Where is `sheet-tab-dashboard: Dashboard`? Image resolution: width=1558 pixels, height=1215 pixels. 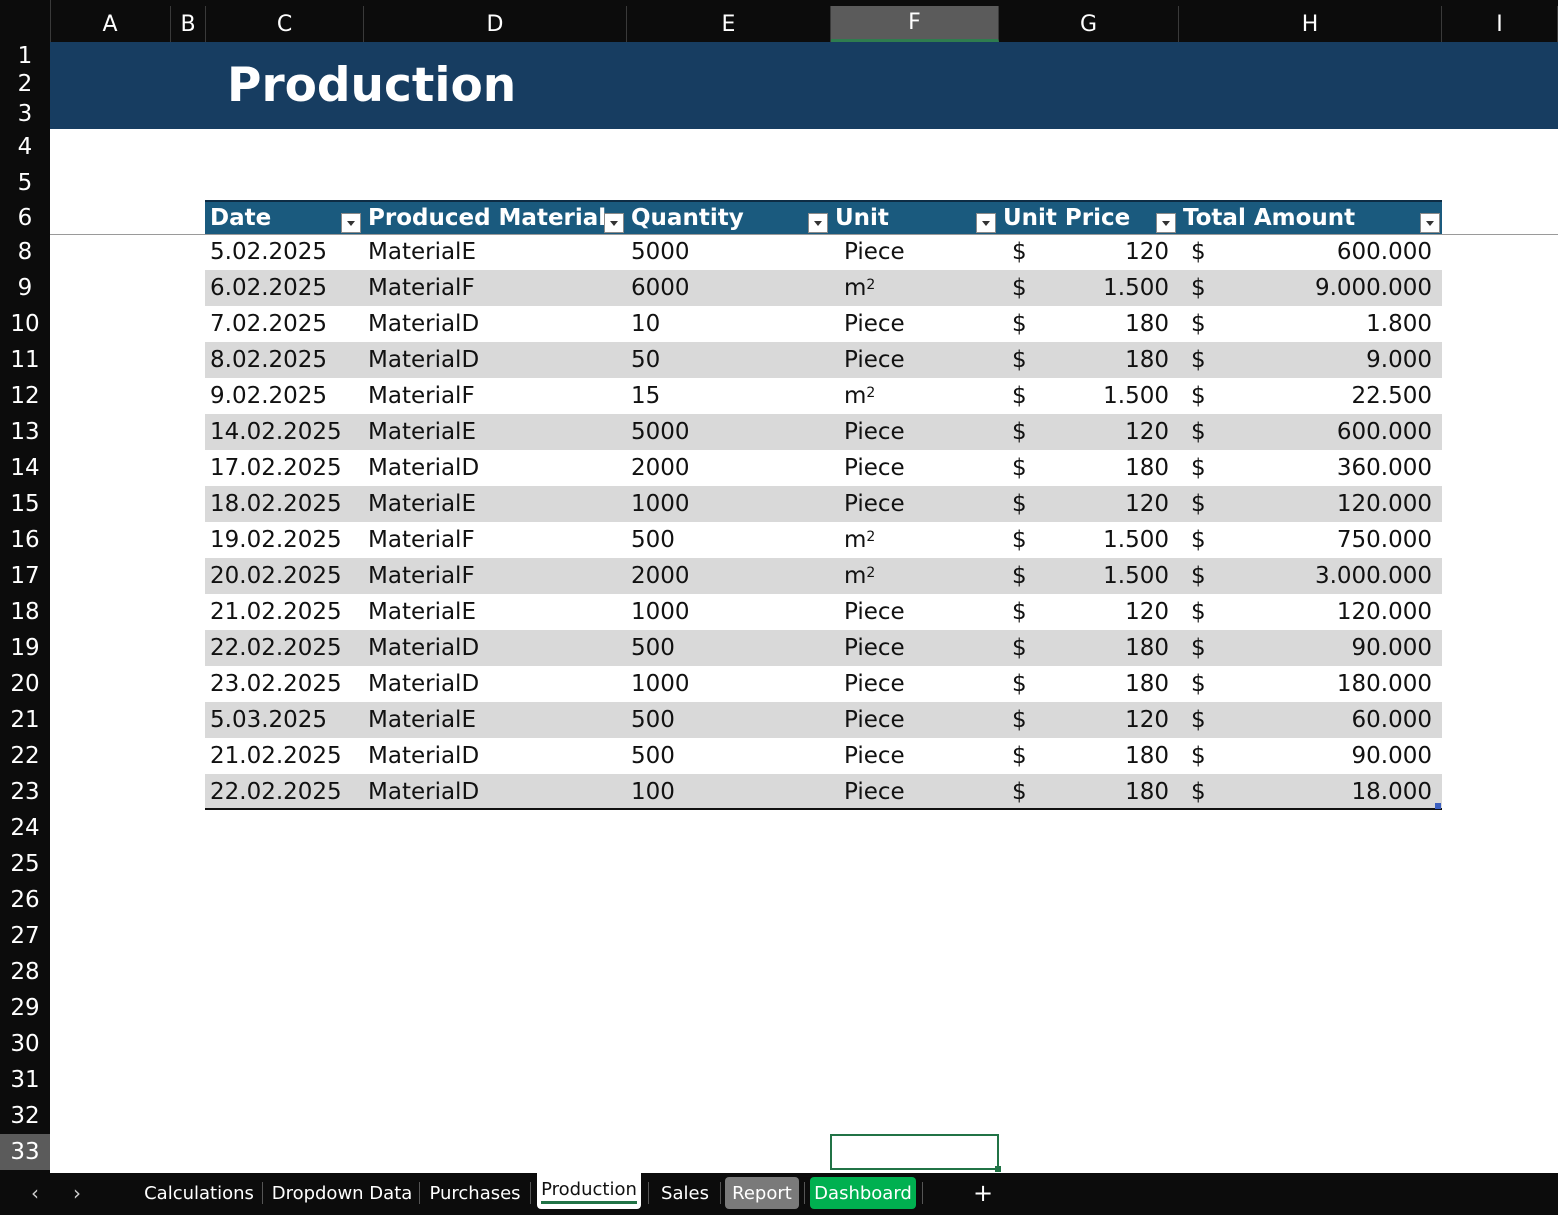
sheet-tab-dashboard: Dashboard is located at coordinates (863, 1193).